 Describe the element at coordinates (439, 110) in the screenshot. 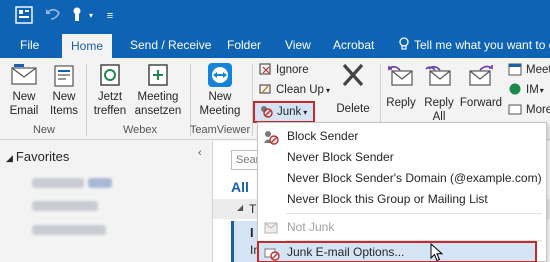

I see `reply-all-label: Reply All` at that location.